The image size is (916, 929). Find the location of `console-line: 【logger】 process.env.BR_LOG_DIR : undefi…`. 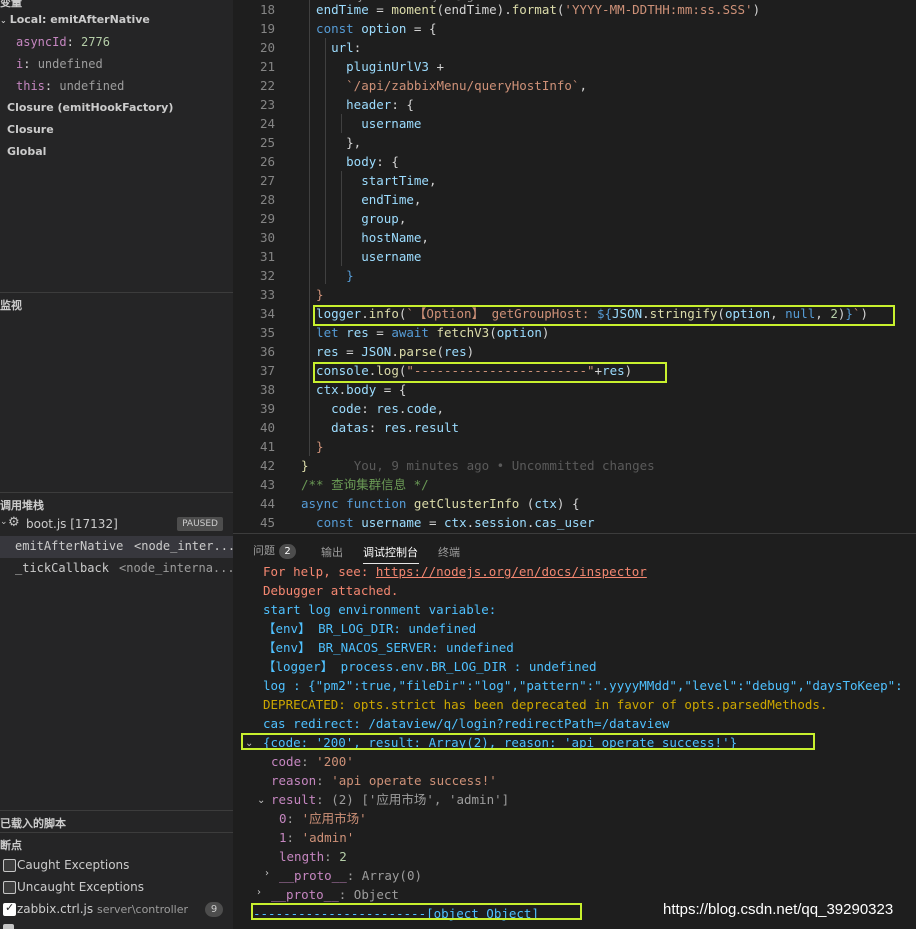

console-line: 【logger】 process.env.BR_LOG_DIR : undefi… is located at coordinates (430, 666).